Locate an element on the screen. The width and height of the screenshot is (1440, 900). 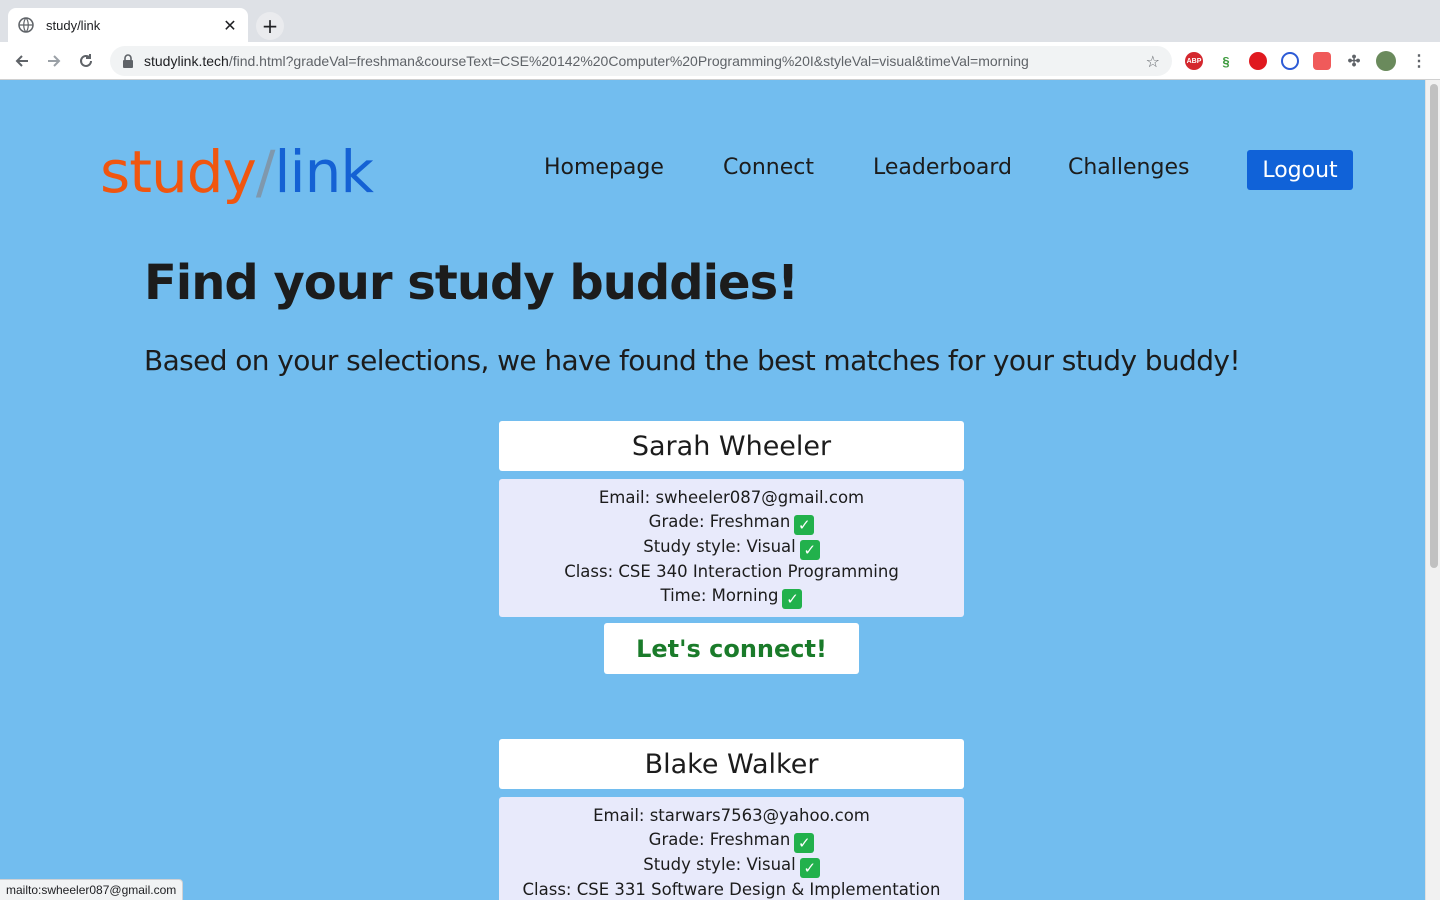
match-email: Email: starwars7563@yahoo.com is located at coordinates (731, 816).